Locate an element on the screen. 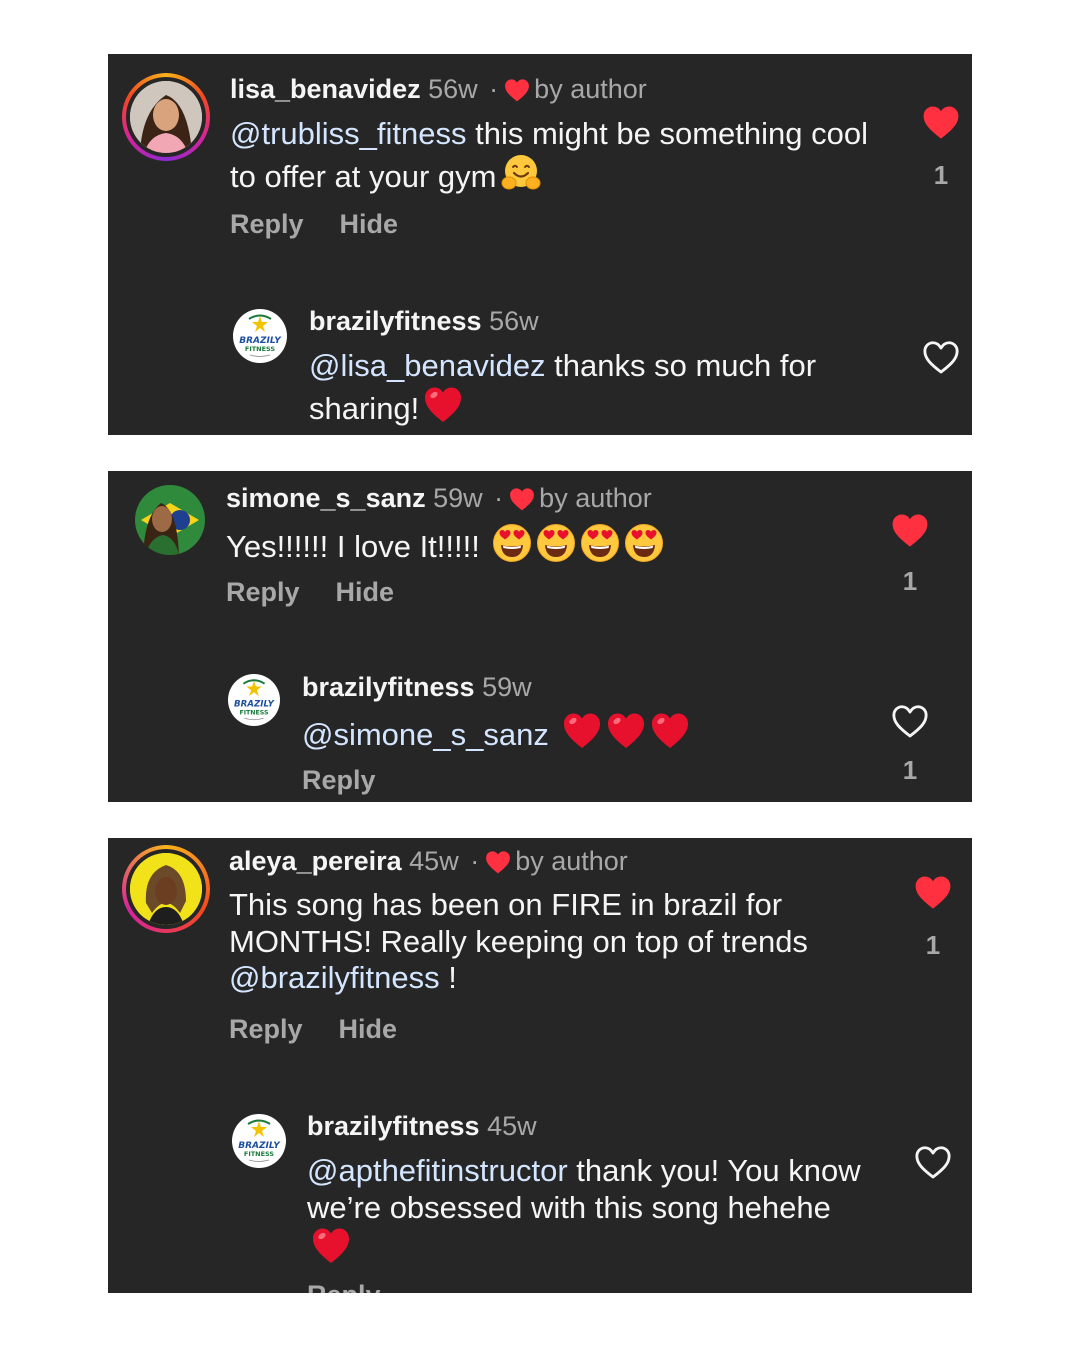 The image size is (1080, 1350). reply-header: brazilyfitness 59w is located at coordinates (417, 687).